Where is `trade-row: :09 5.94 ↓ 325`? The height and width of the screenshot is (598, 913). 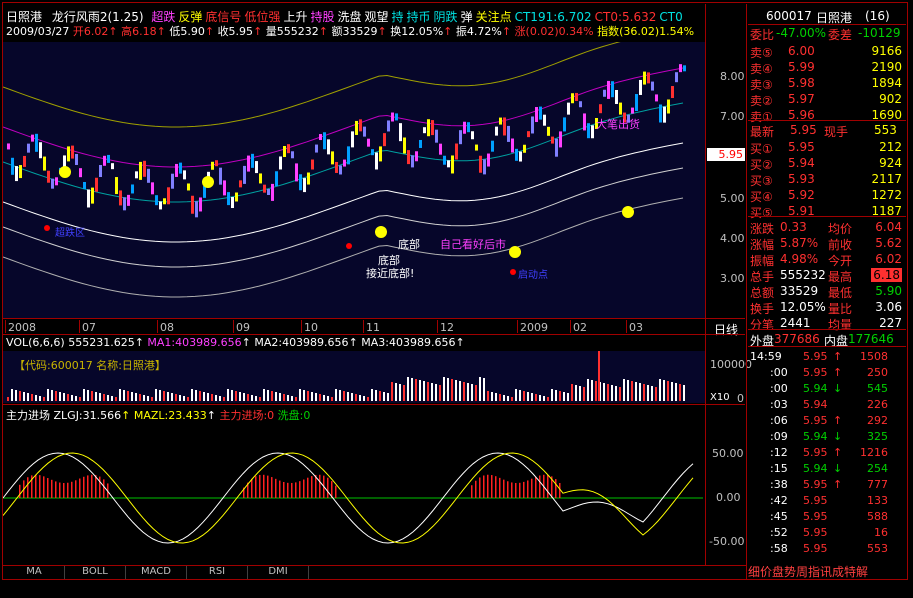 trade-row: :09 5.94 ↓ 325 is located at coordinates (827, 438).